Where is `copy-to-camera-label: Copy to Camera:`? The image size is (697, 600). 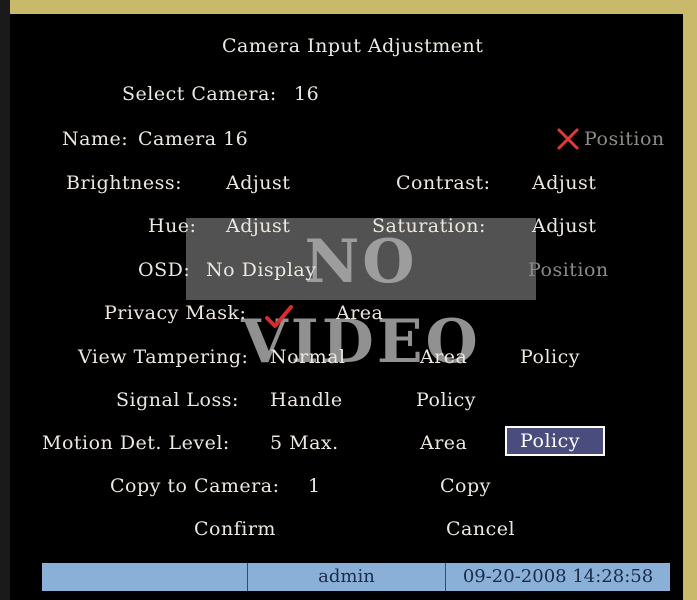
copy-to-camera-label: Copy to Camera: is located at coordinates (195, 486).